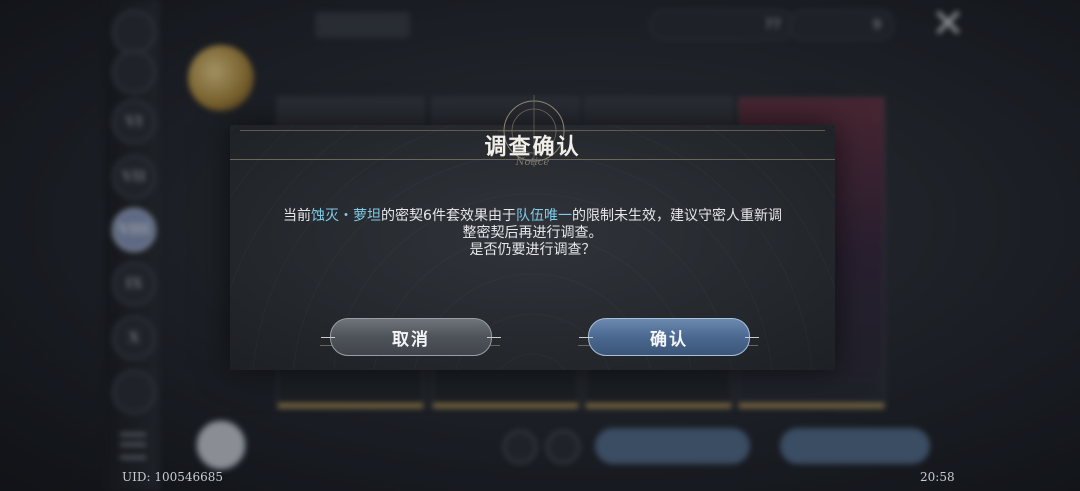 This screenshot has width=1080, height=491. I want to click on clock-text: 20:58, so click(937, 477).